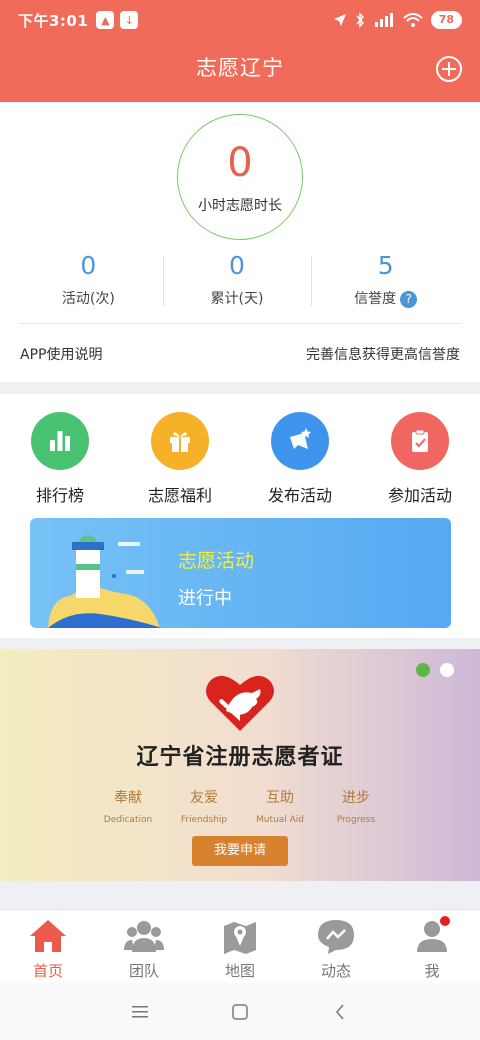  Describe the element at coordinates (385, 265) in the screenshot. I see `stat-value: 5` at that location.